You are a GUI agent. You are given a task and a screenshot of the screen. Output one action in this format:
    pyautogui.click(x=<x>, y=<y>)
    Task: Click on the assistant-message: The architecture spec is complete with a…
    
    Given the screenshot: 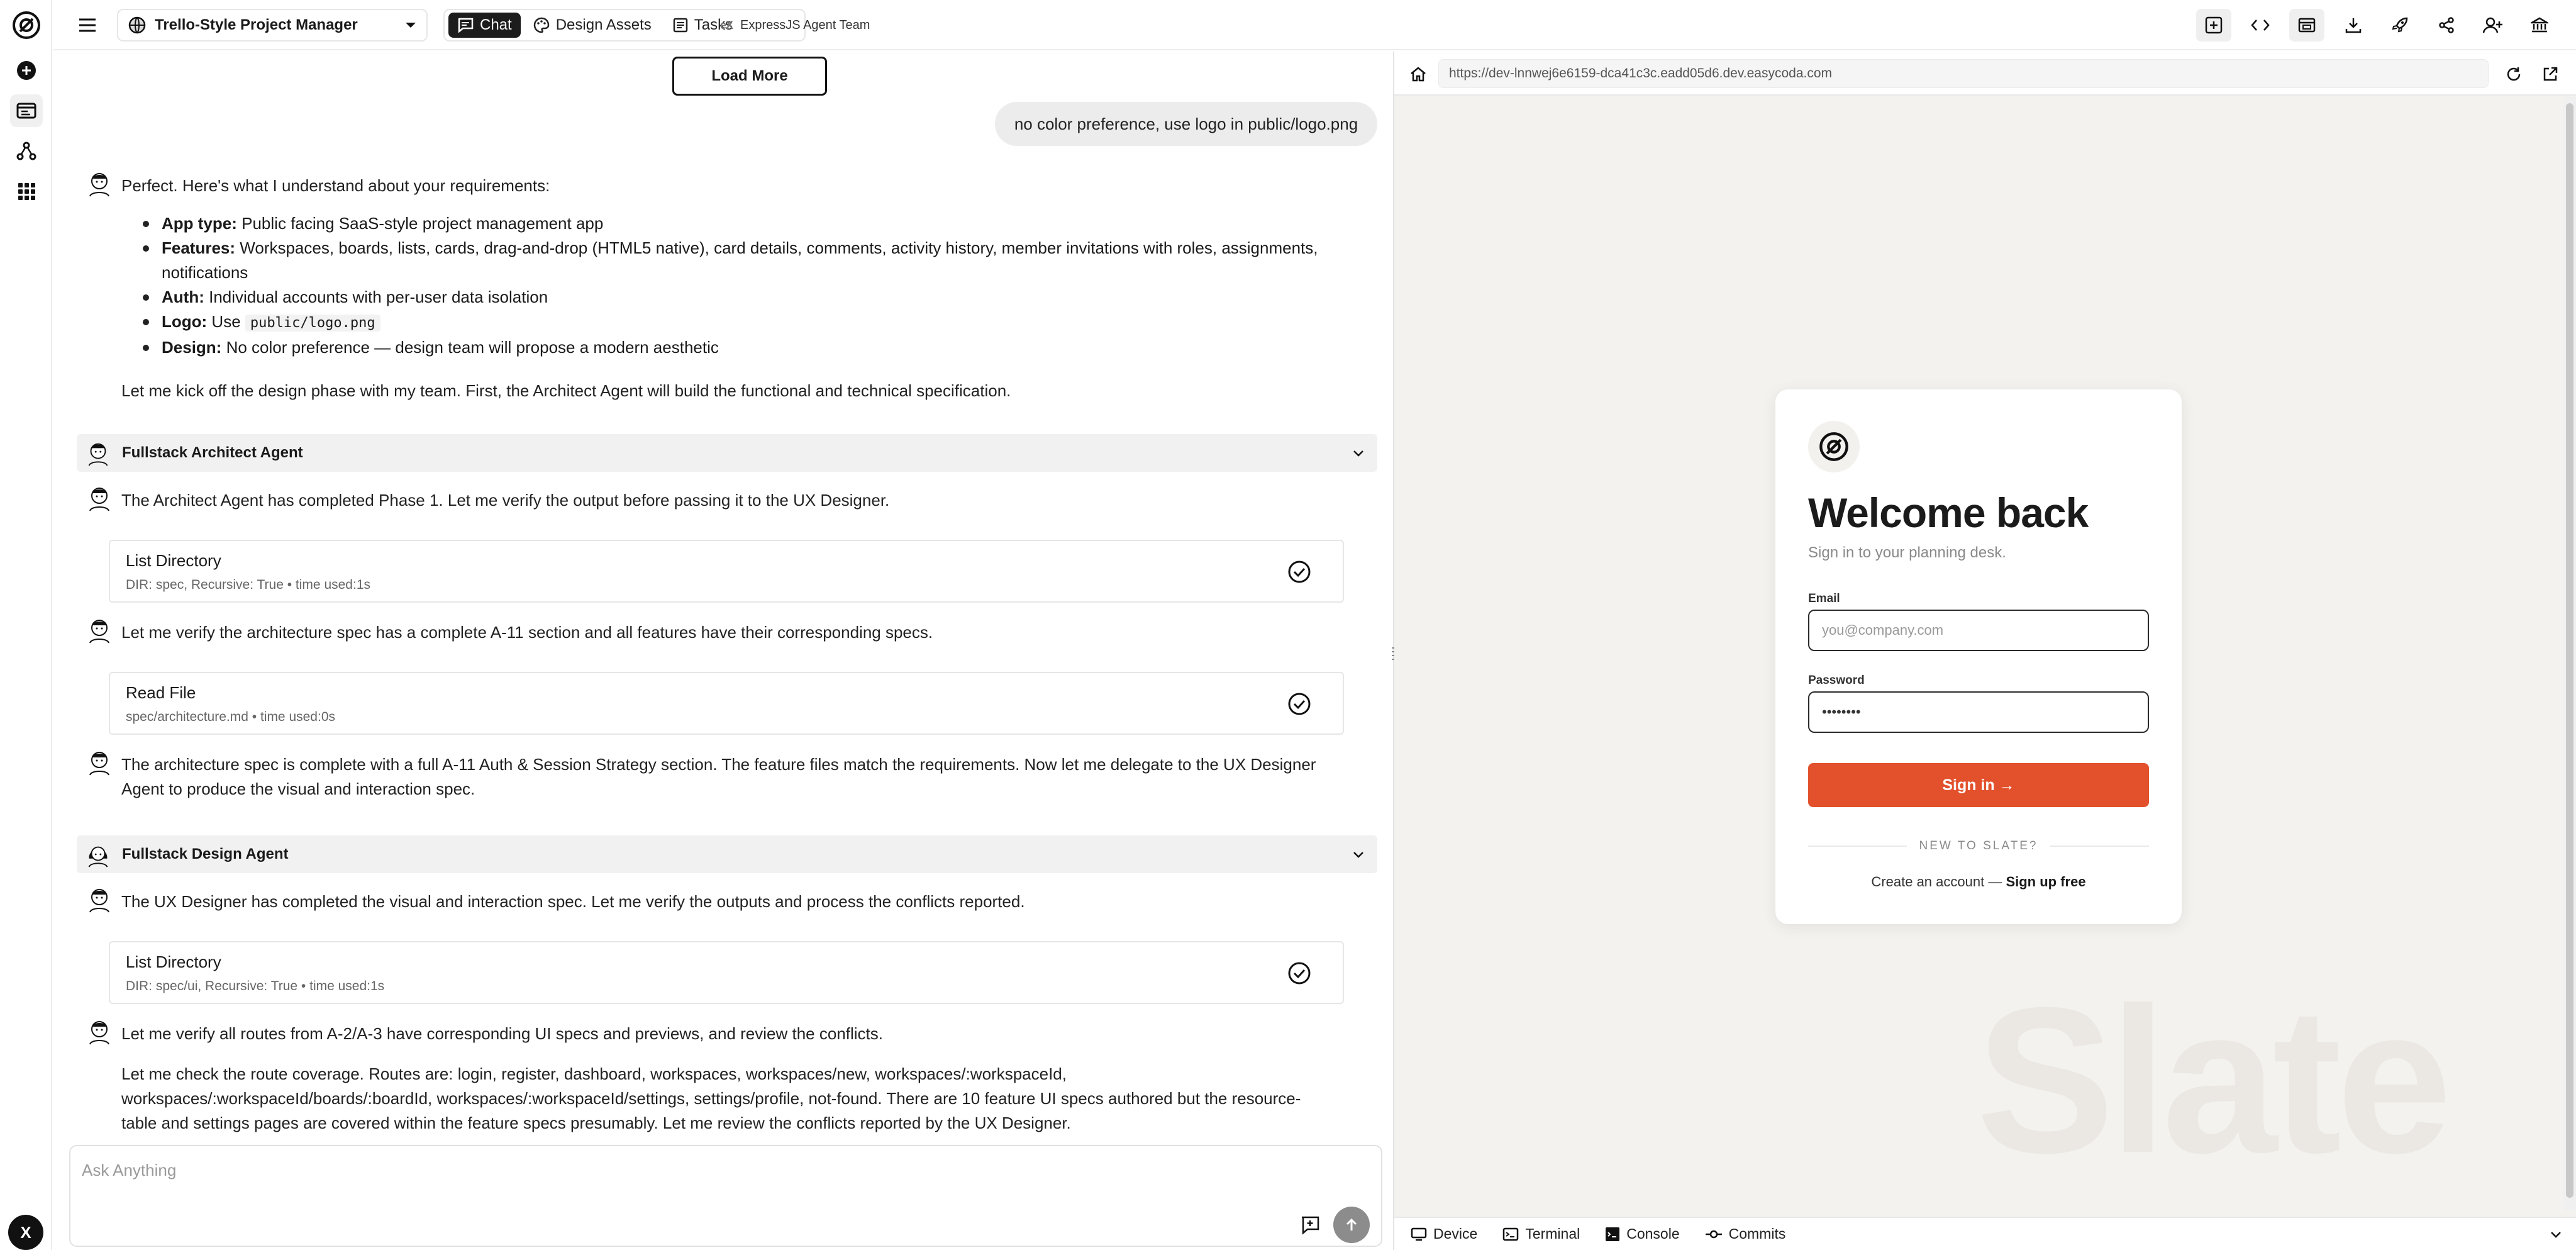 What is the action you would take?
    pyautogui.click(x=718, y=776)
    